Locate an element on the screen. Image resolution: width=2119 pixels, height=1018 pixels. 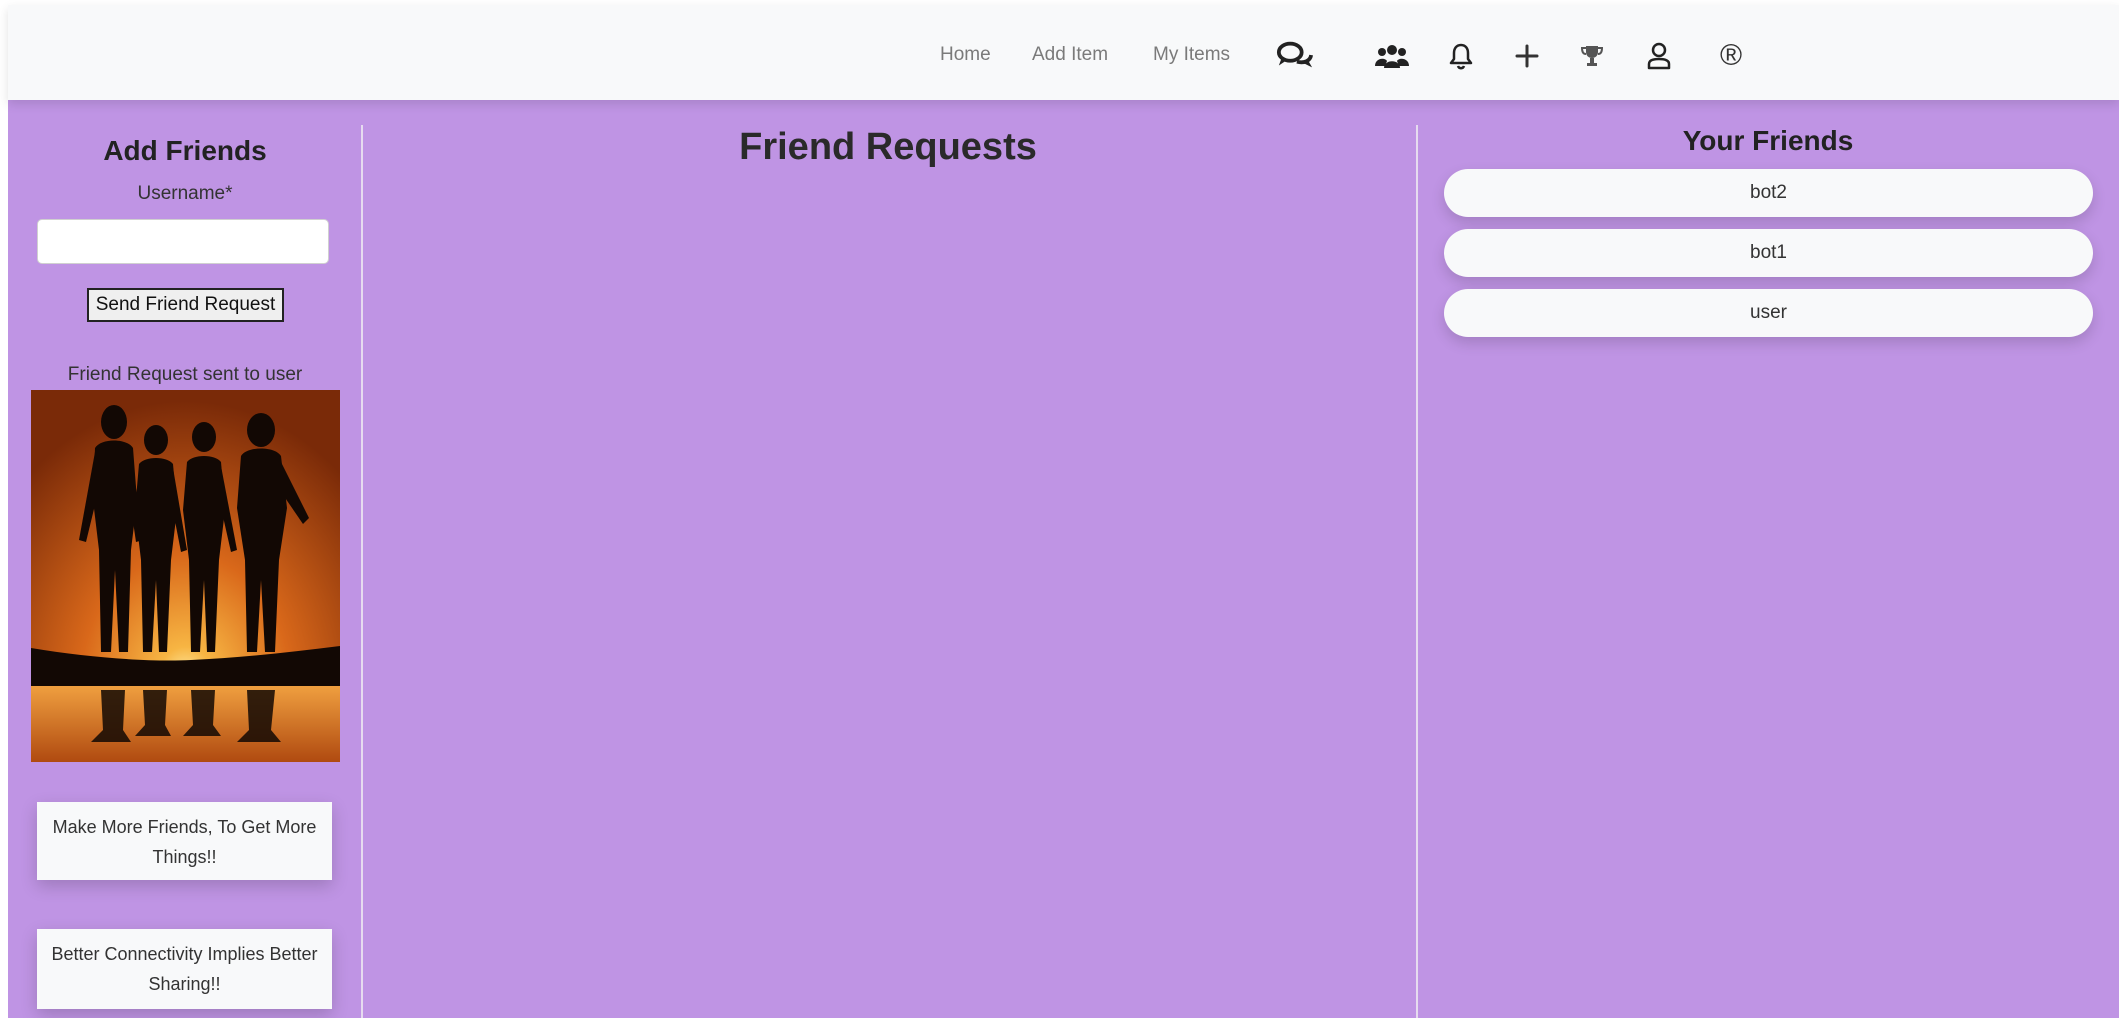
your-friends-title: Your Friends is located at coordinates (1768, 140).